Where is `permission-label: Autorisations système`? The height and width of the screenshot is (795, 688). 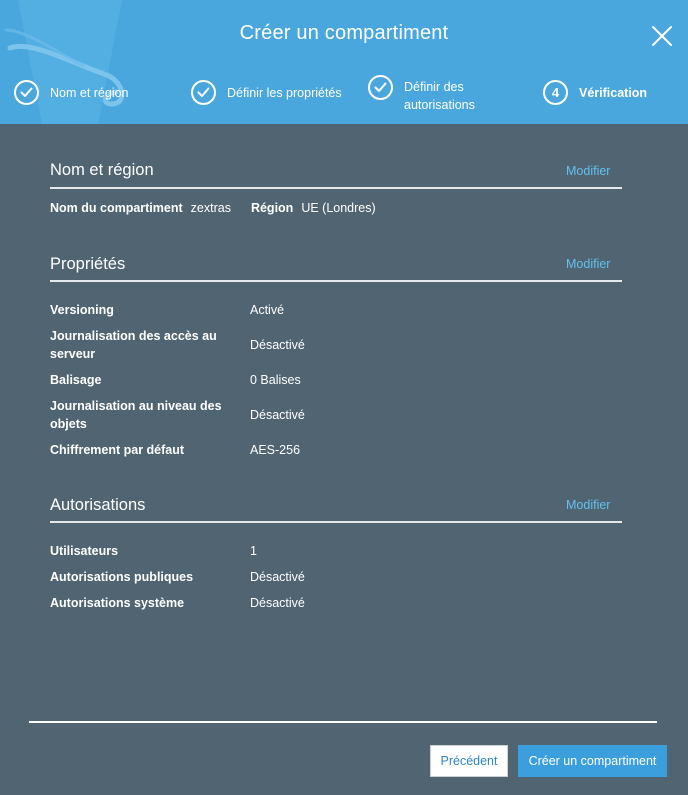 permission-label: Autorisations système is located at coordinates (117, 603).